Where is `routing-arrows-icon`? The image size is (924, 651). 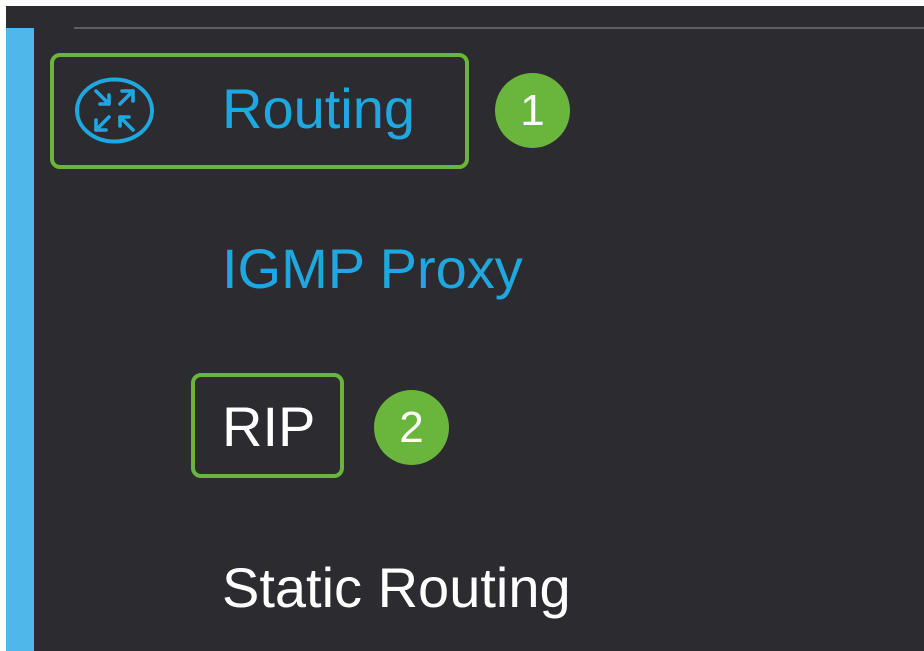
routing-arrows-icon is located at coordinates (114, 110).